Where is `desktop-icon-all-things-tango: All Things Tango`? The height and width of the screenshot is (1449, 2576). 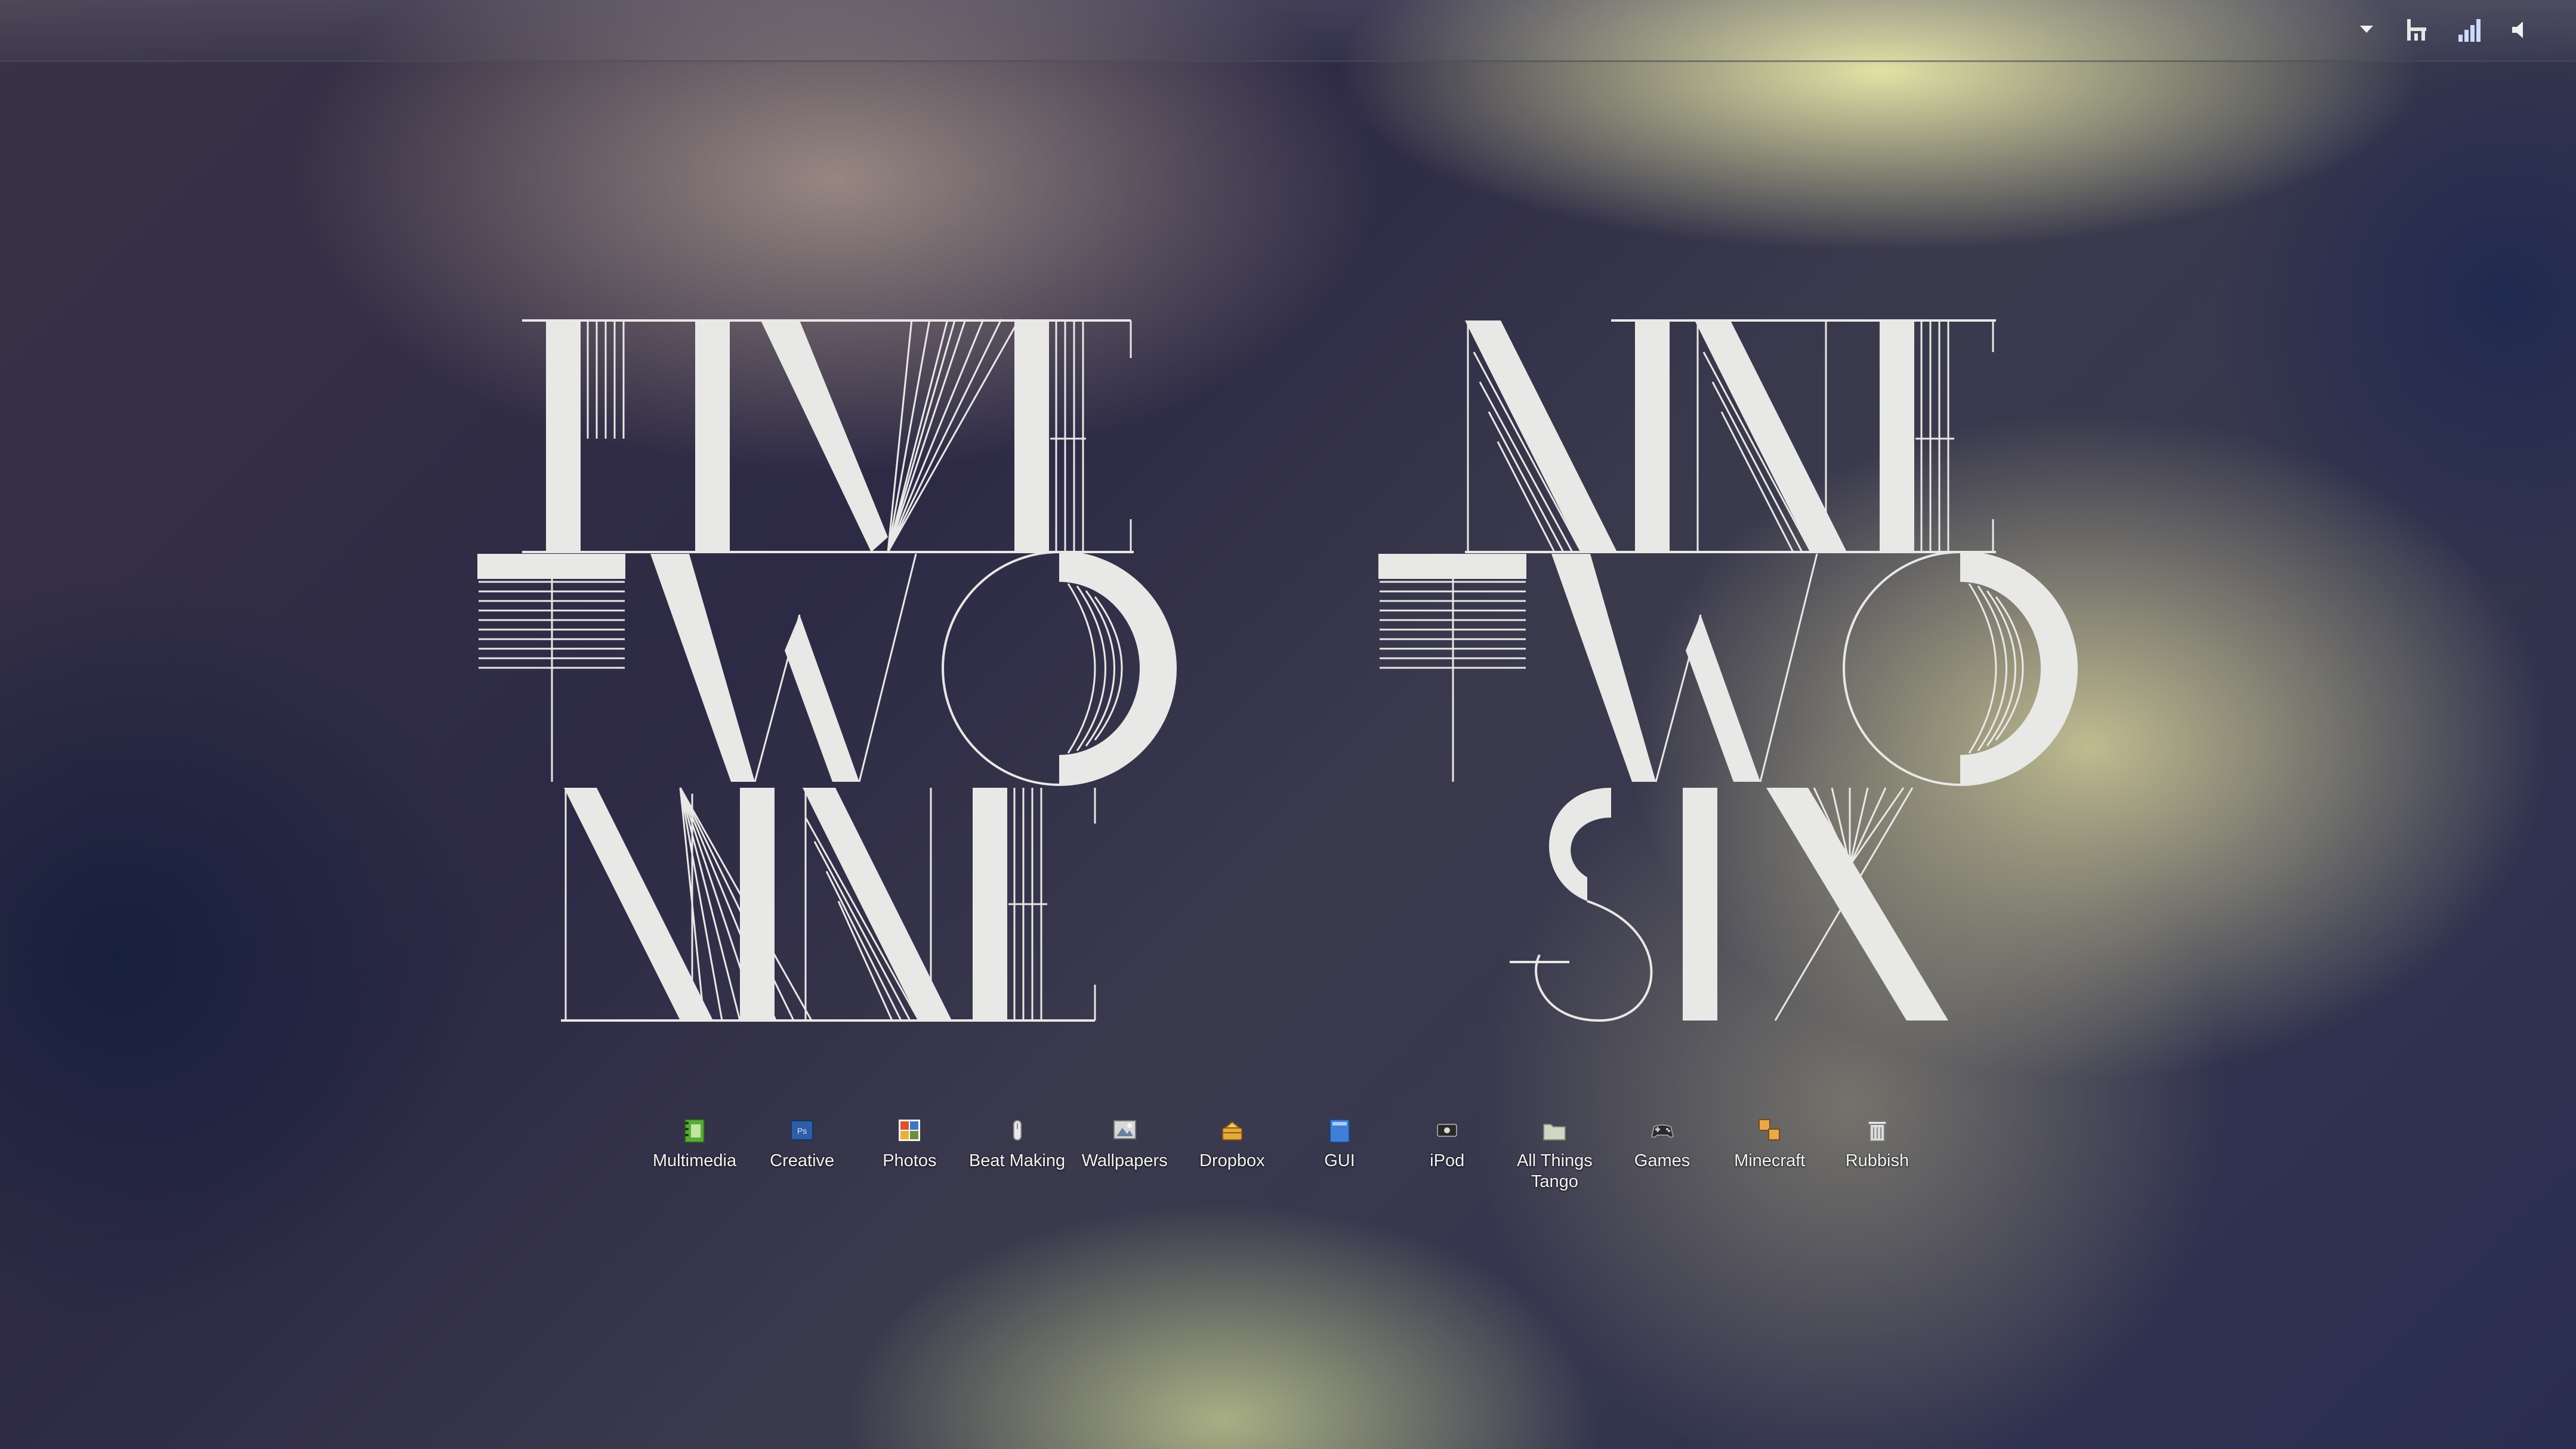
desktop-icon-all-things-tango: All Things Tango is located at coordinates (1554, 1166).